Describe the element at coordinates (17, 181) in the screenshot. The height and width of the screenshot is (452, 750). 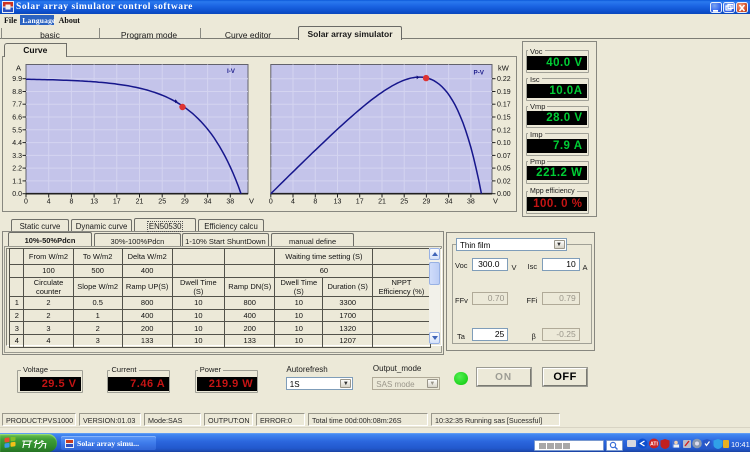
I see `svg-text: 1.1` at that location.